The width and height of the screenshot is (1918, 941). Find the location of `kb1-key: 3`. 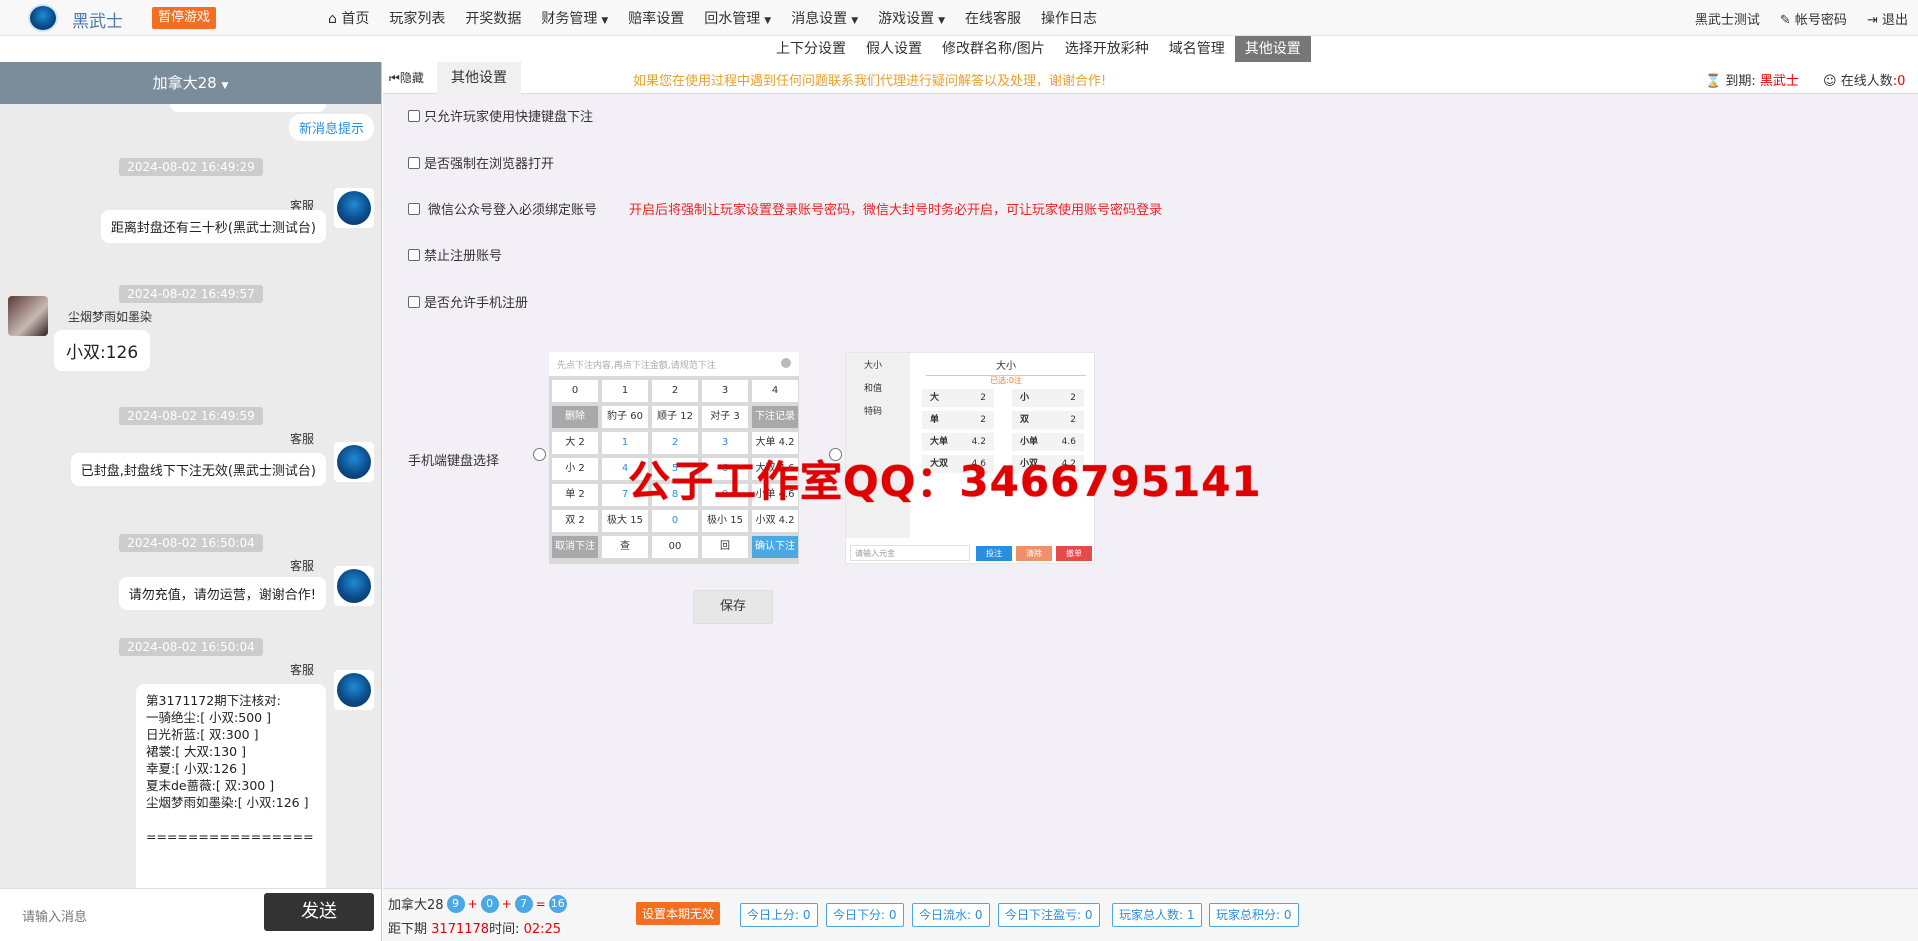

kb1-key: 3 is located at coordinates (725, 391).